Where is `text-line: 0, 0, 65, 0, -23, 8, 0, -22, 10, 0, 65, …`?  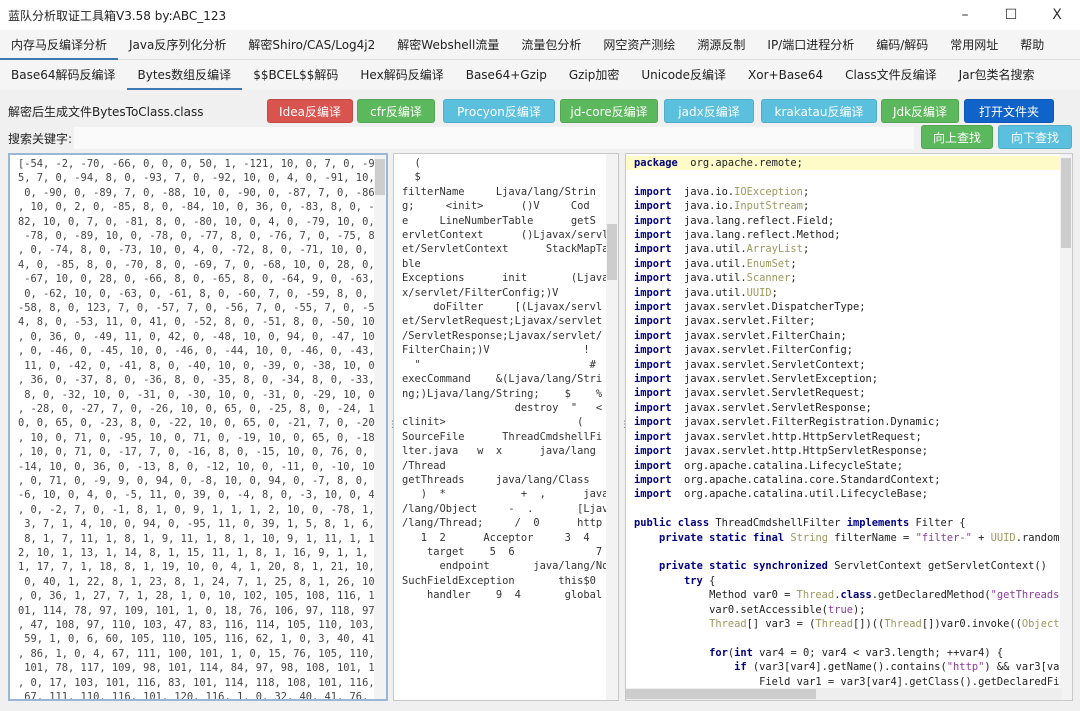
text-line: 0, 0, 65, 0, -23, 8, 0, -22, 10, 0, 65, … is located at coordinates (196, 423).